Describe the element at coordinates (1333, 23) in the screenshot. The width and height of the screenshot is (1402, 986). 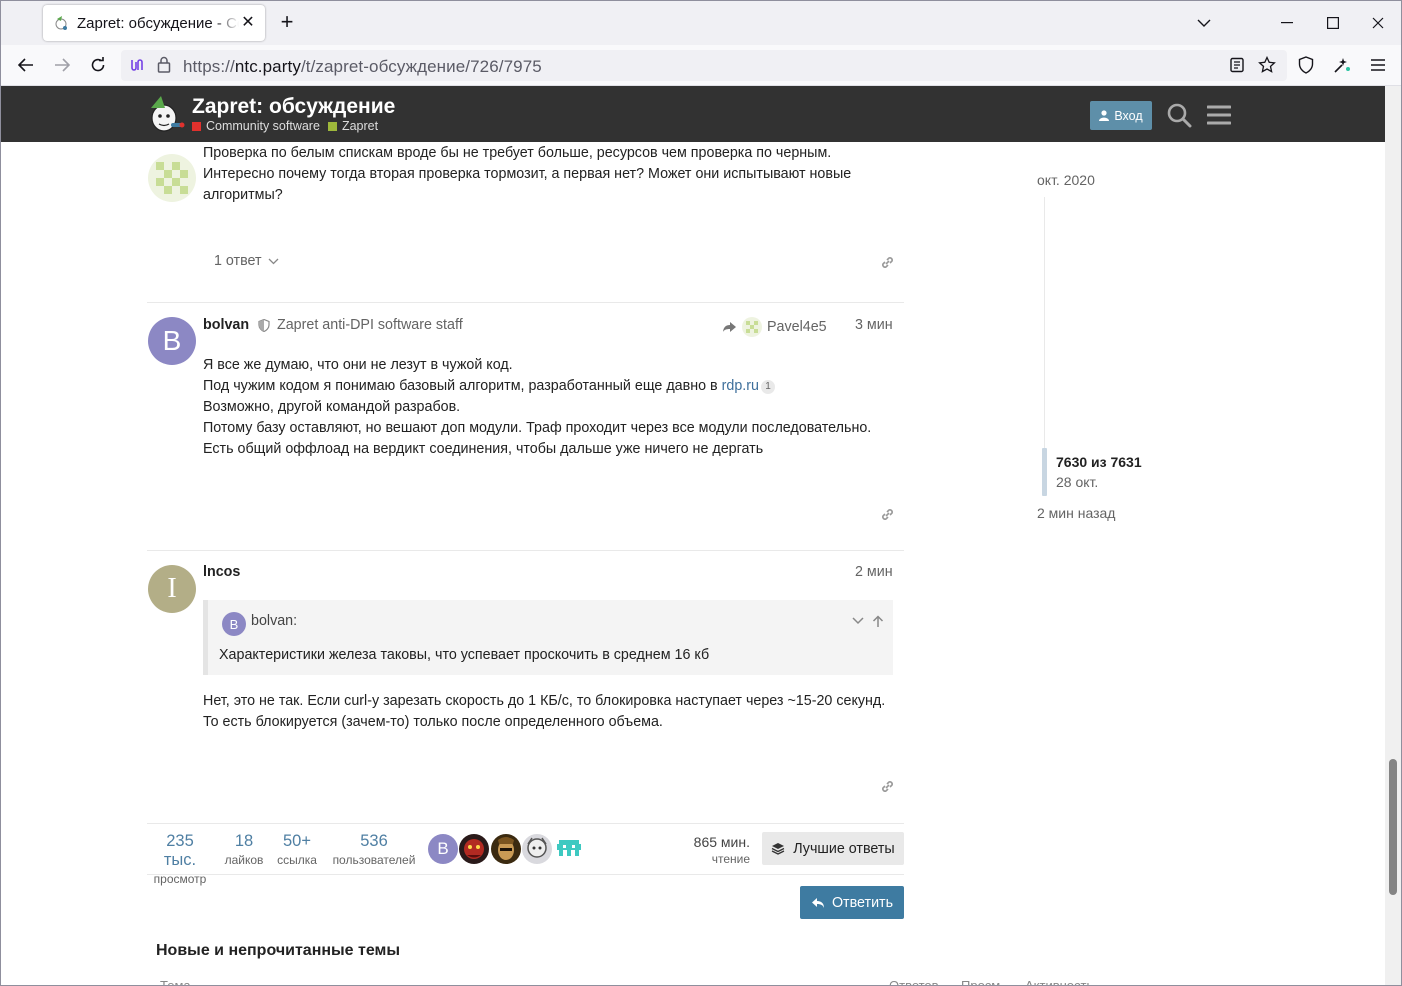
I see `maximize-icon` at that location.